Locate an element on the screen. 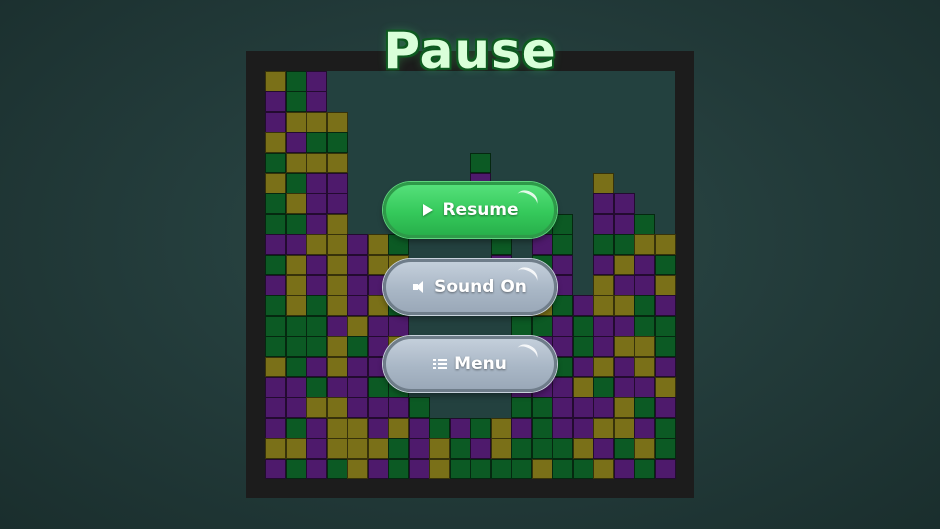 The height and width of the screenshot is (529, 940). sound-toggle-button: Sound On is located at coordinates (470, 287).